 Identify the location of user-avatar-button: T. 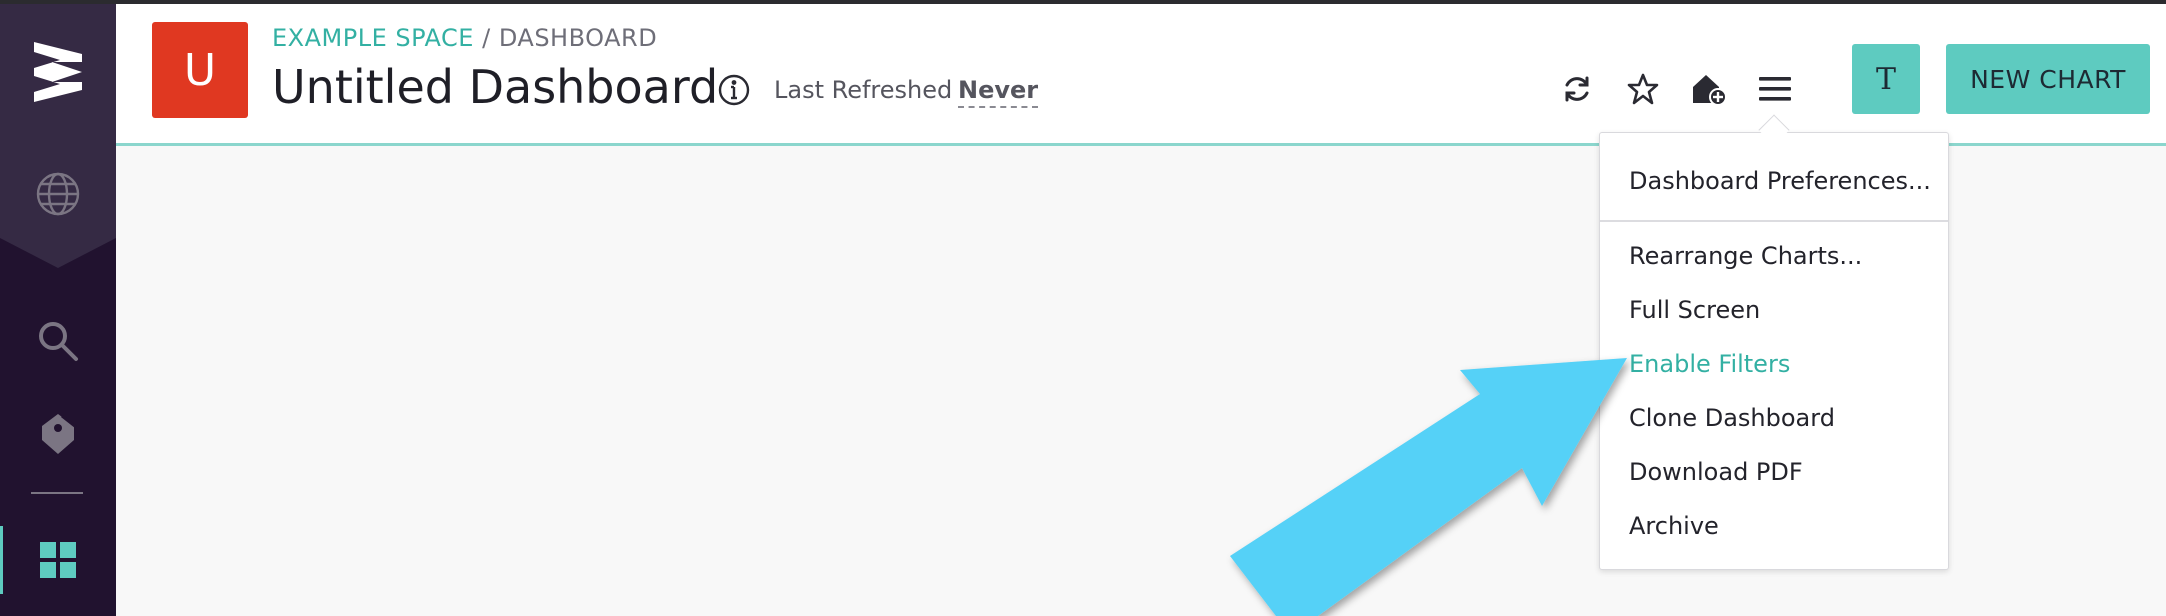
(1886, 79).